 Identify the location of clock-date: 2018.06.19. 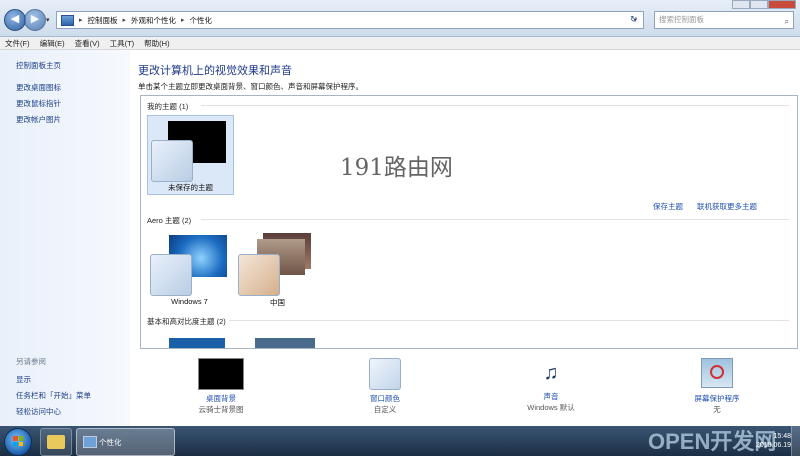
(774, 445).